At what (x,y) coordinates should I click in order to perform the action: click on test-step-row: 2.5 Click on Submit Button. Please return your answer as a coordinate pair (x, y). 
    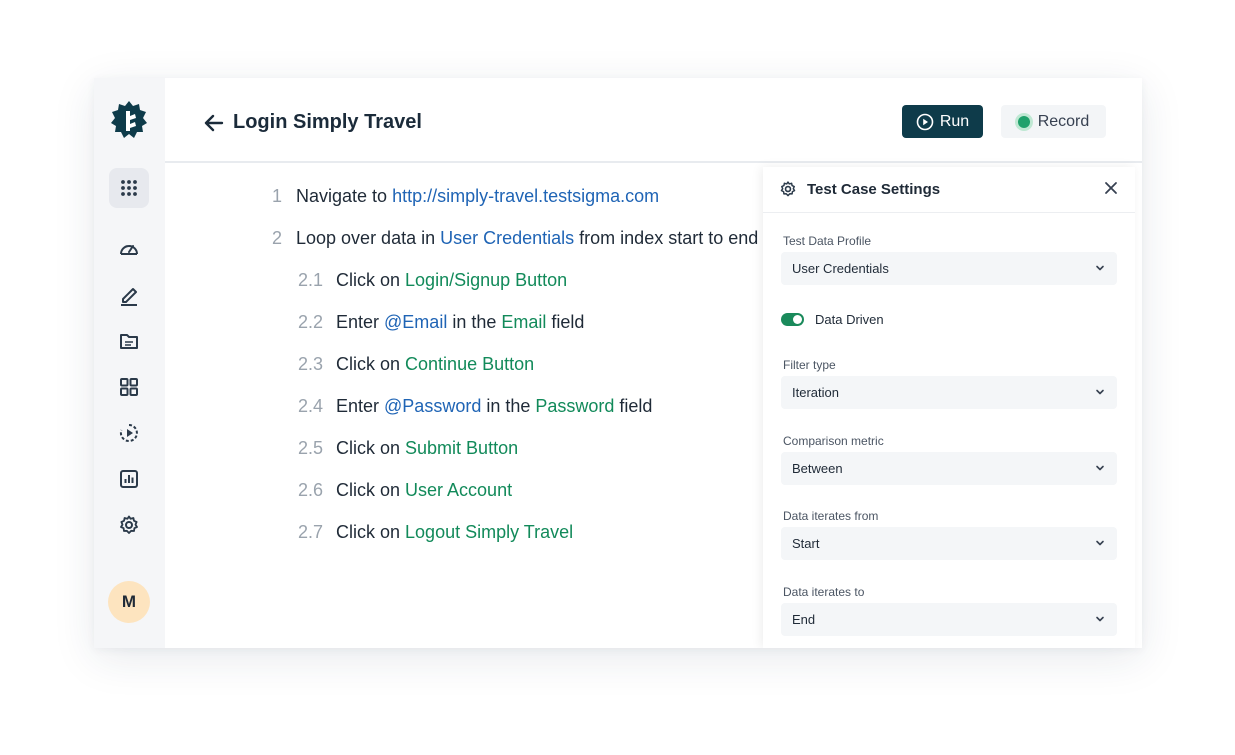
    Looking at the image, I should click on (408, 448).